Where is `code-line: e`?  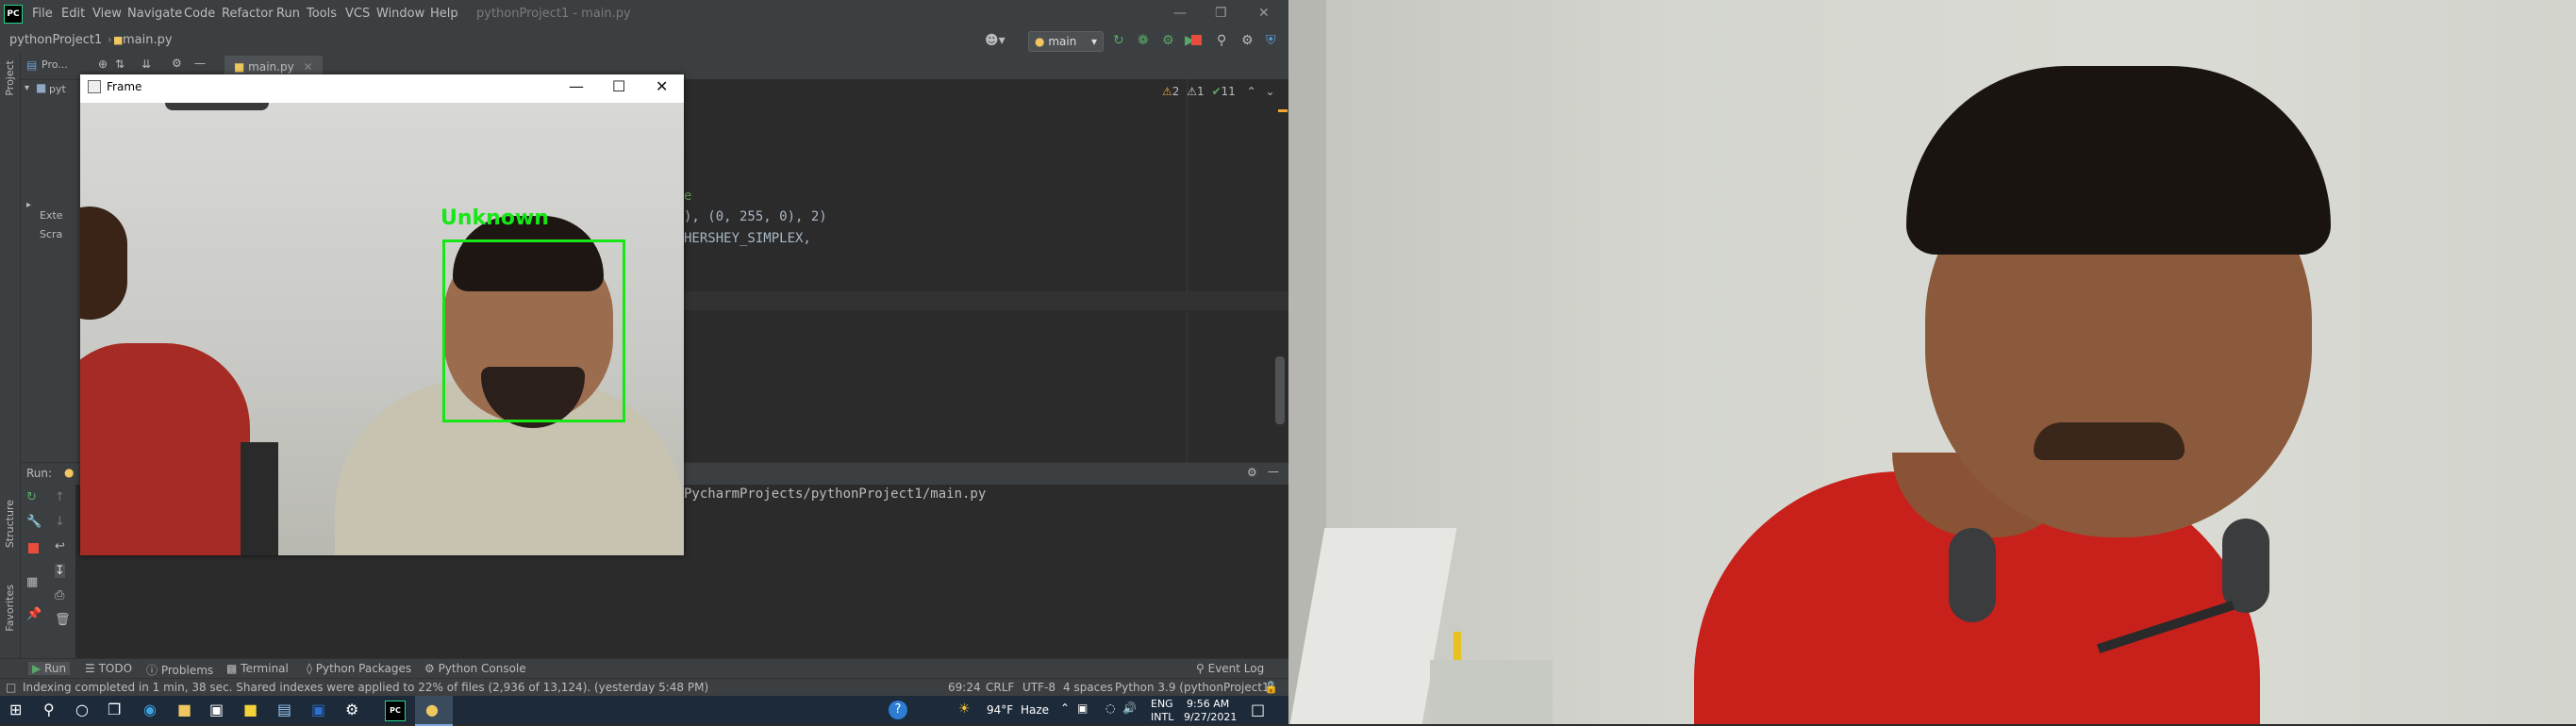 code-line: e is located at coordinates (687, 196).